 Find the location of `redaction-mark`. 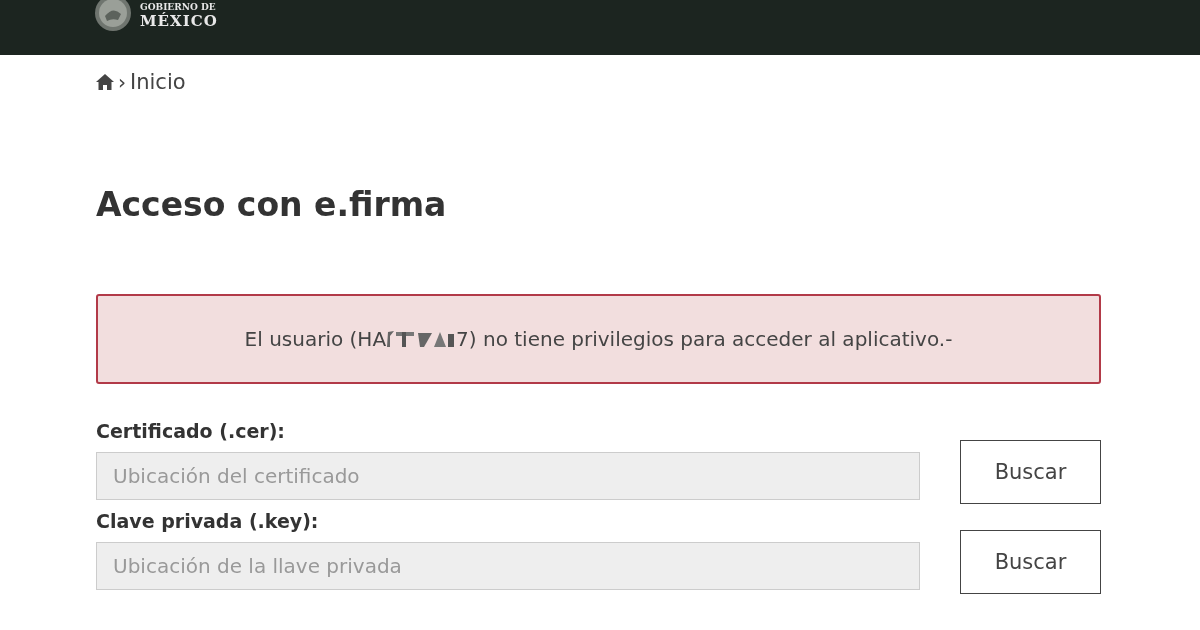

redaction-mark is located at coordinates (421, 339).